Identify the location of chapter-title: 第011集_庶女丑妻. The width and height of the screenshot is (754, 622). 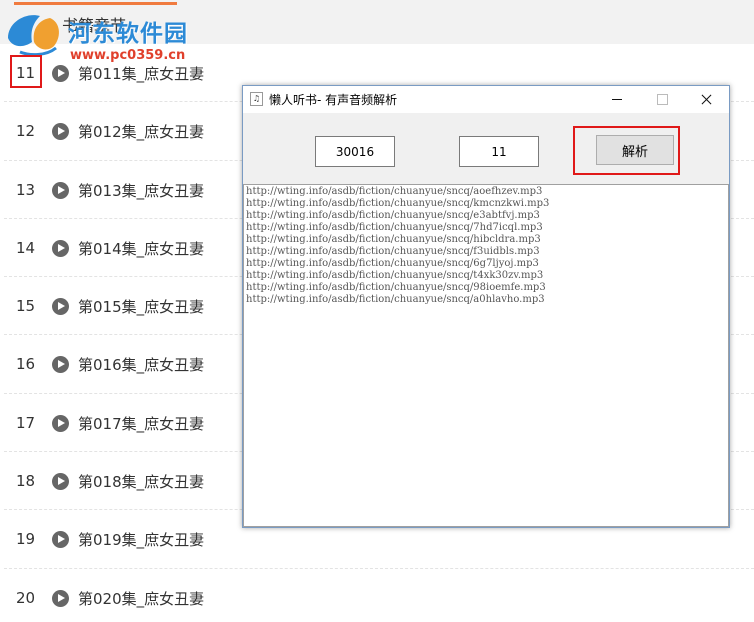
(141, 73).